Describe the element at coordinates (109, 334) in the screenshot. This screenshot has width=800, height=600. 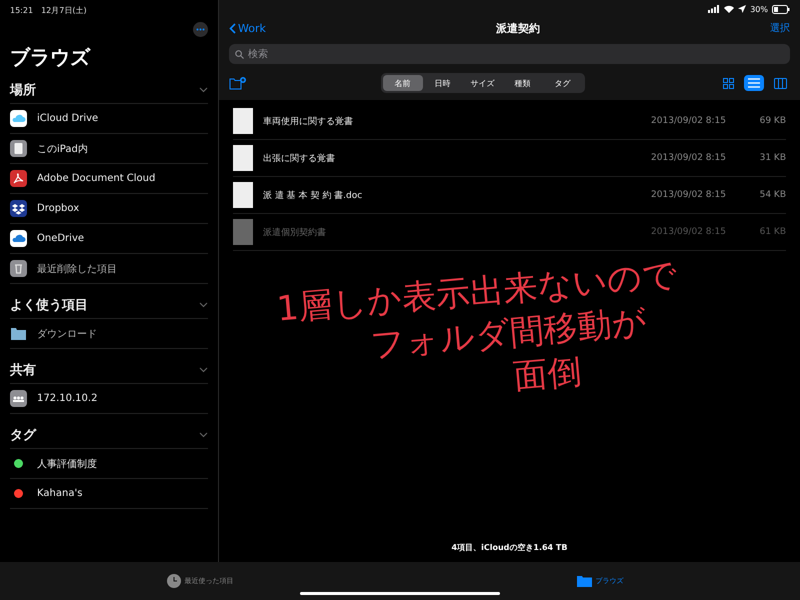
I see `sidebar-item: ダウンロード` at that location.